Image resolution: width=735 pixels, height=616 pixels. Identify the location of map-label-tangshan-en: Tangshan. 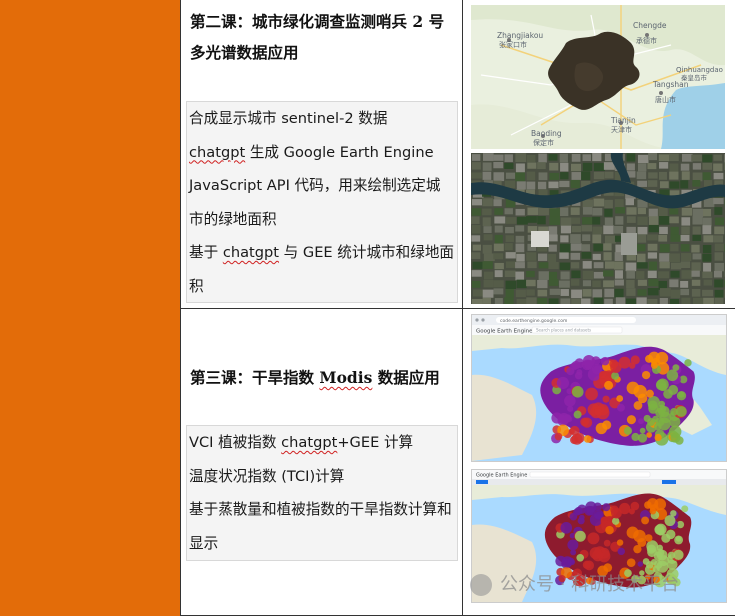
(670, 84).